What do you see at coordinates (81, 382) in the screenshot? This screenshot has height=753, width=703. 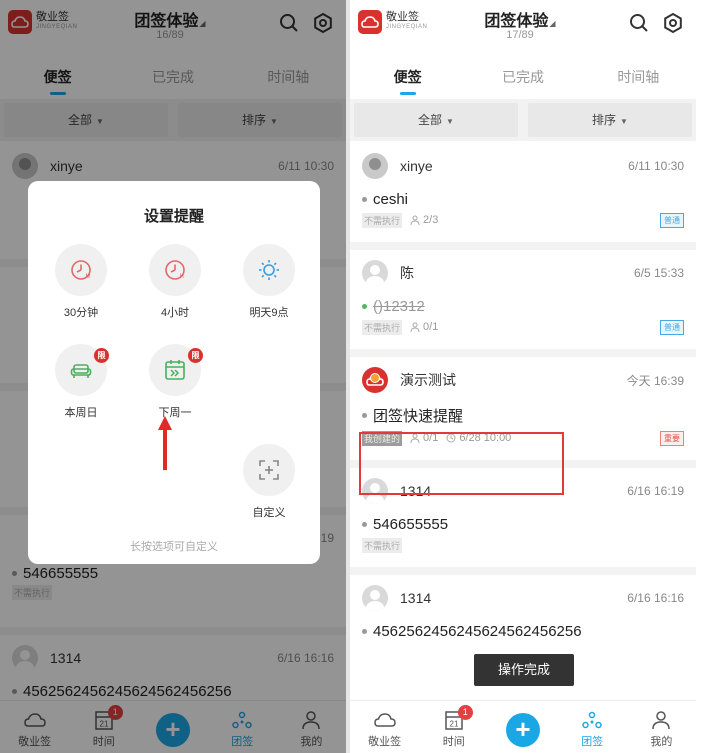 I see `option-this-sunday: 限 本周日` at bounding box center [81, 382].